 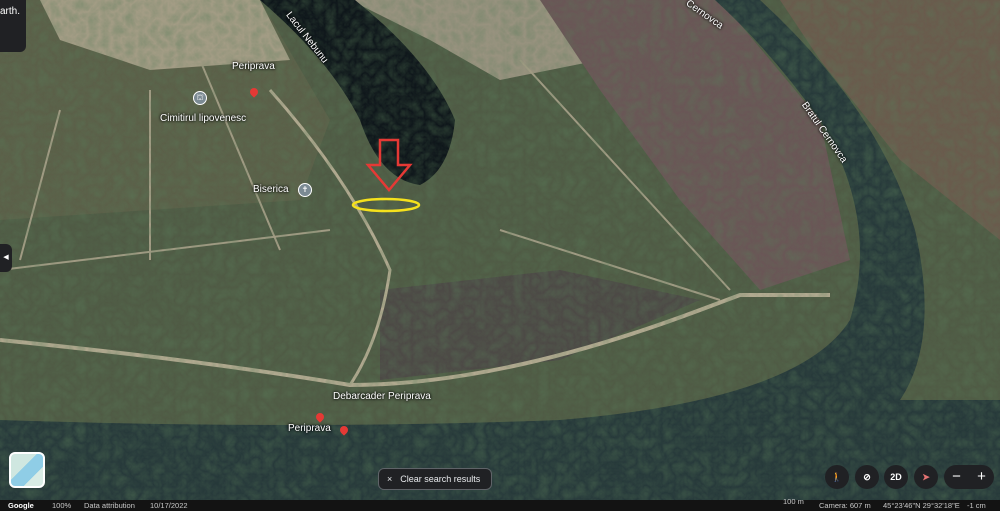 What do you see at coordinates (969, 477) in the screenshot?
I see `zoom-controls: − +` at bounding box center [969, 477].